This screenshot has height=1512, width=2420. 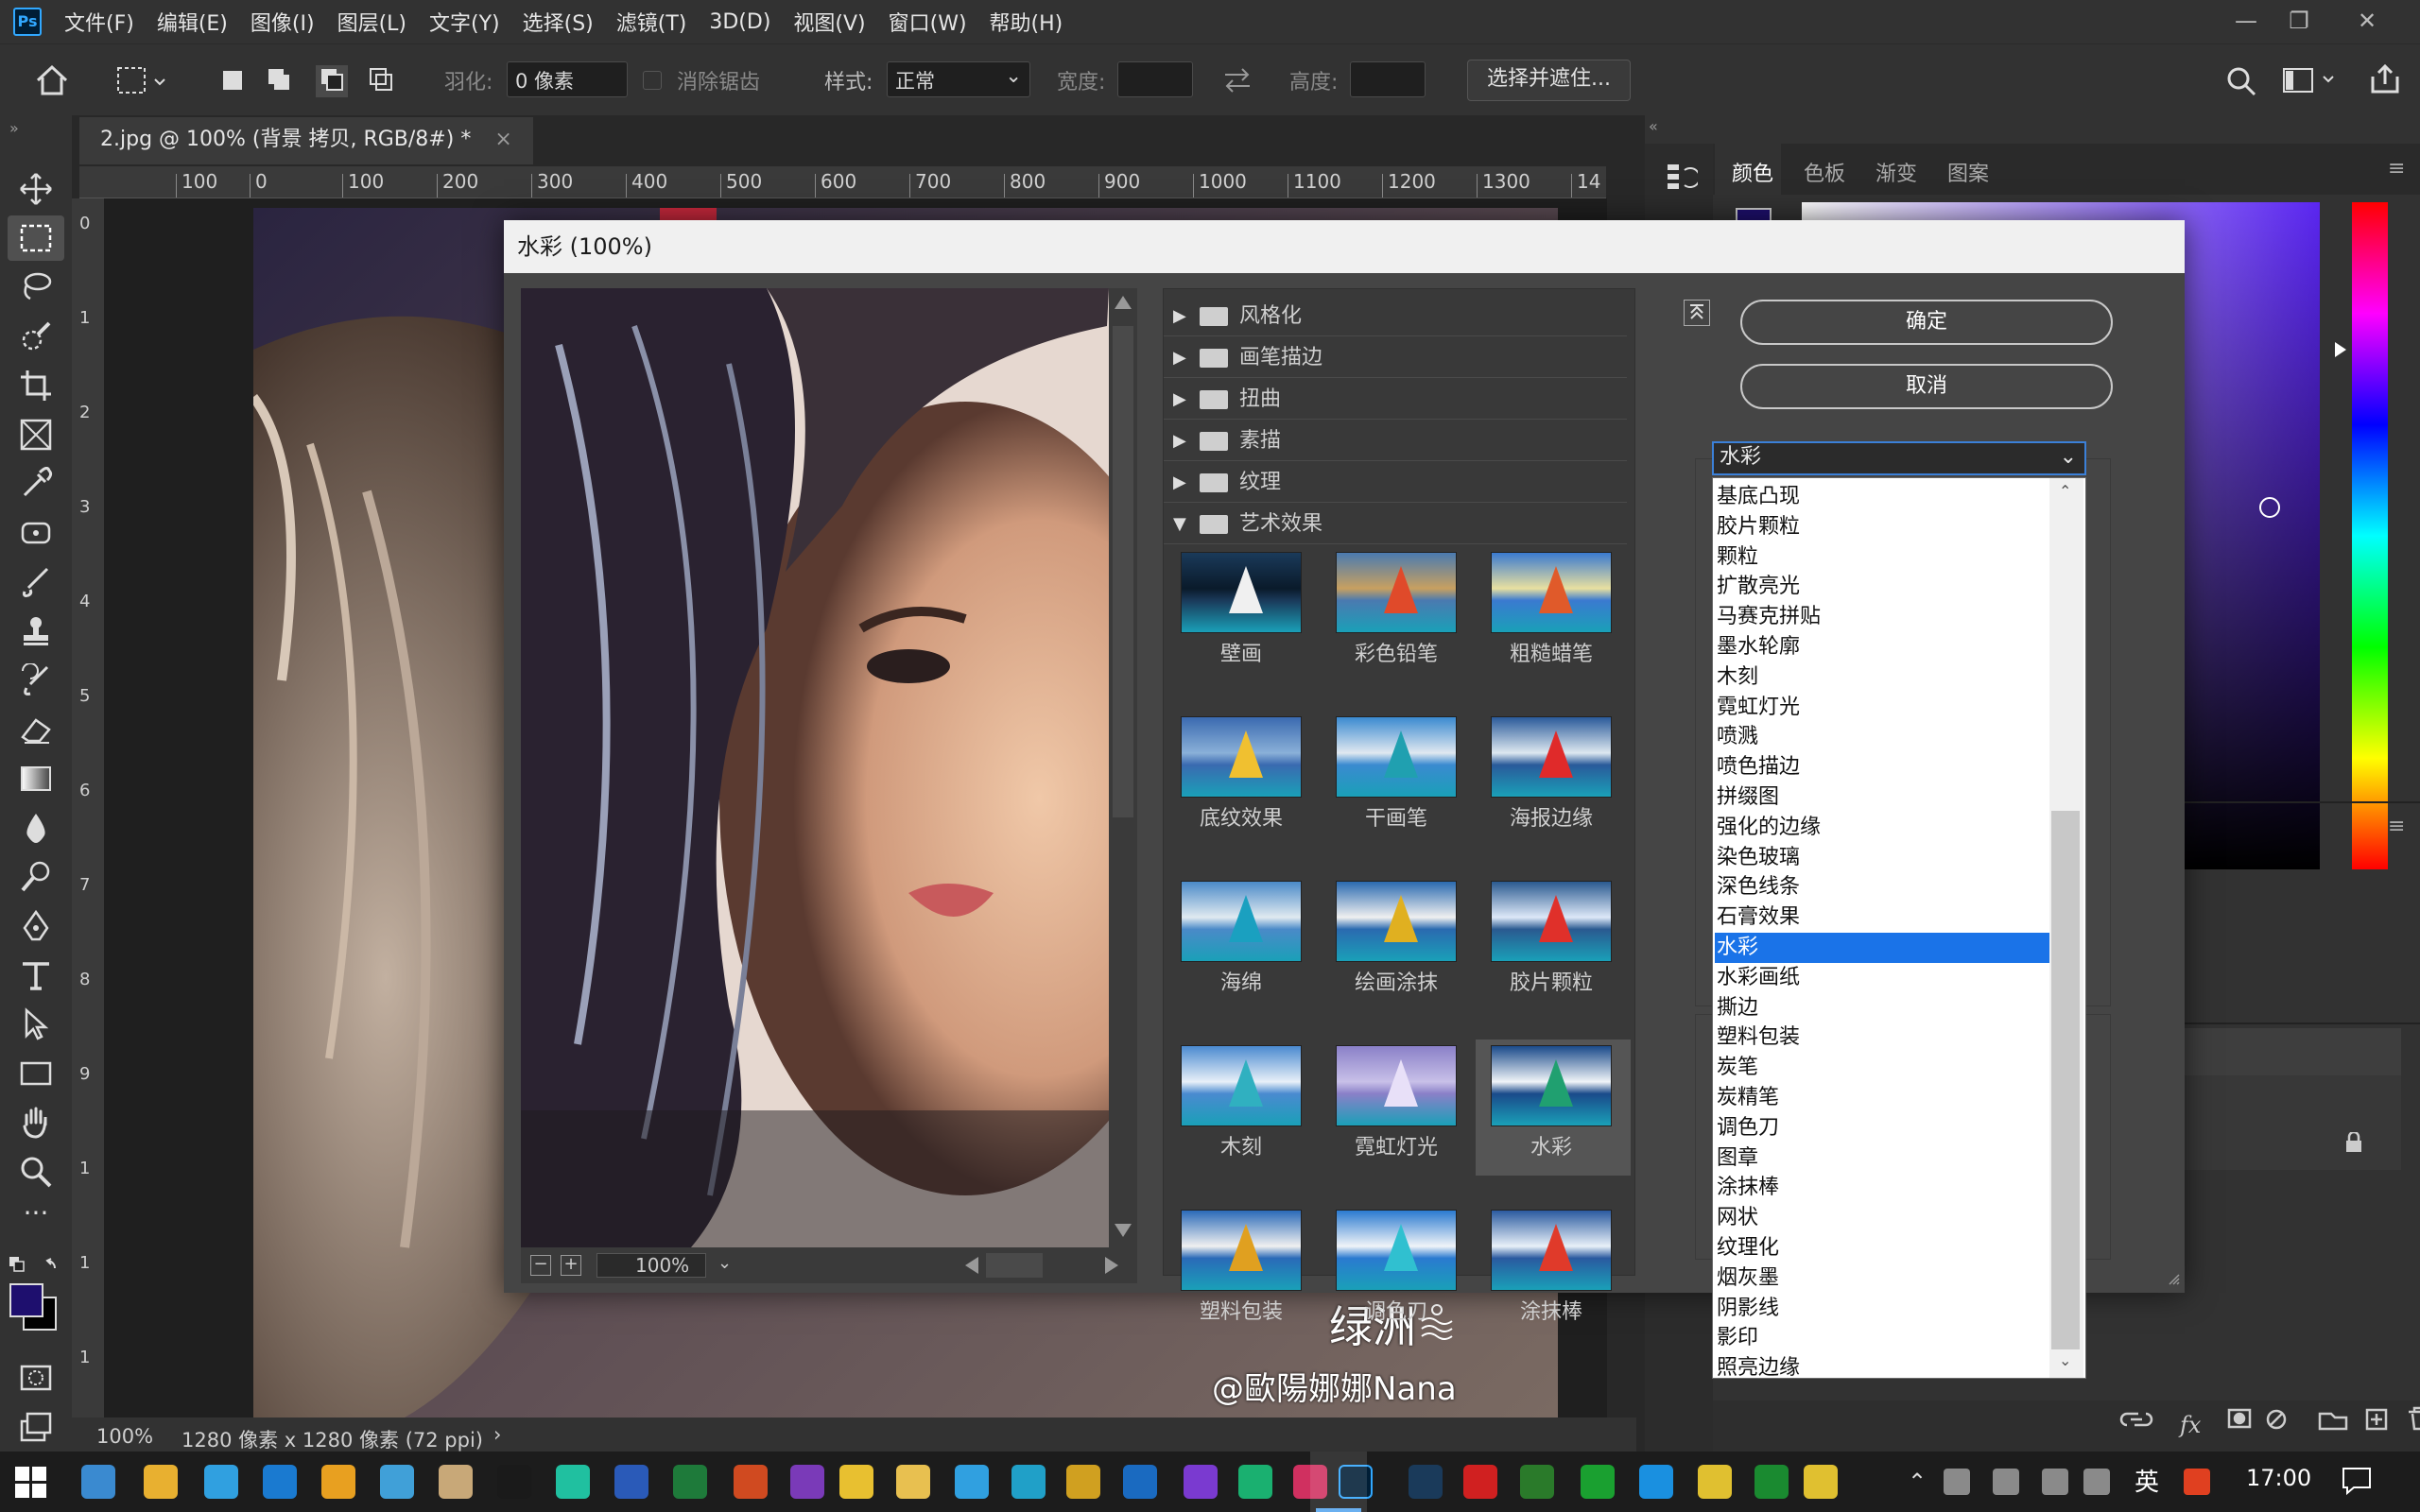 I want to click on workspace-icon, so click(x=2310, y=81).